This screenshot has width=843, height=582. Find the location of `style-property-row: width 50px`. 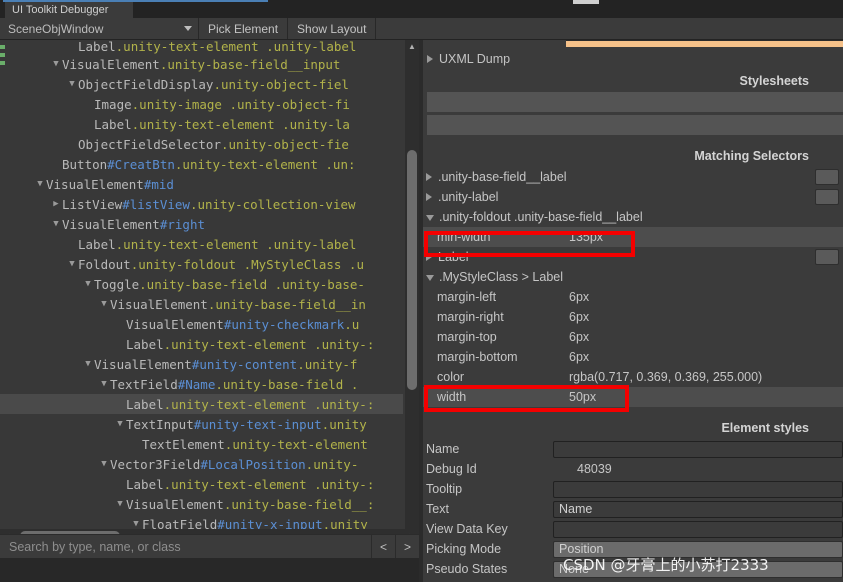

style-property-row: width 50px is located at coordinates (633, 397).